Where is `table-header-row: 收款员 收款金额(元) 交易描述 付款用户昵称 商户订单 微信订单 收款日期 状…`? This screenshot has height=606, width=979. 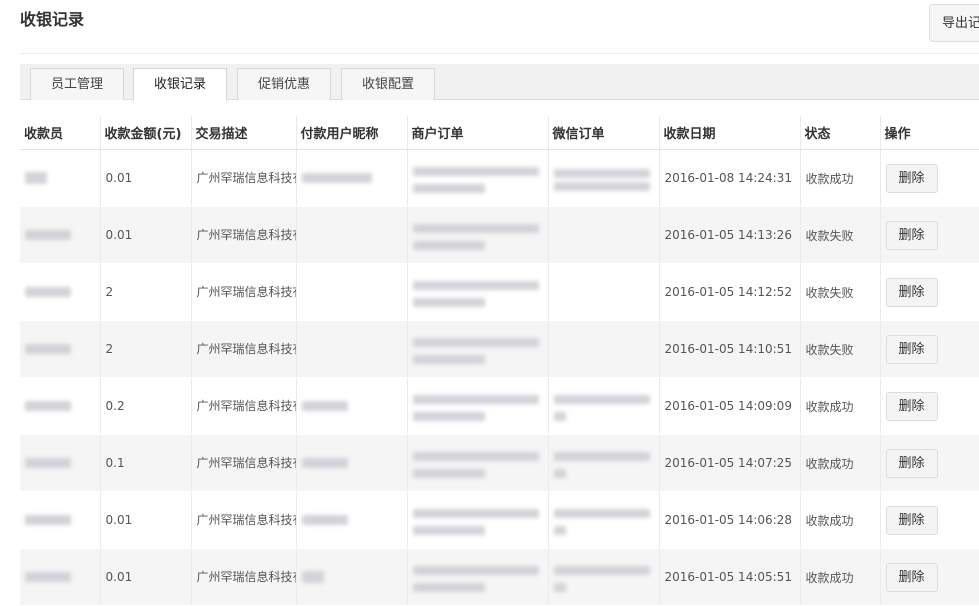
table-header-row: 收款员 收款金额(元) 交易描述 付款用户昵称 商户订单 微信订单 收款日期 状… is located at coordinates (499, 133).